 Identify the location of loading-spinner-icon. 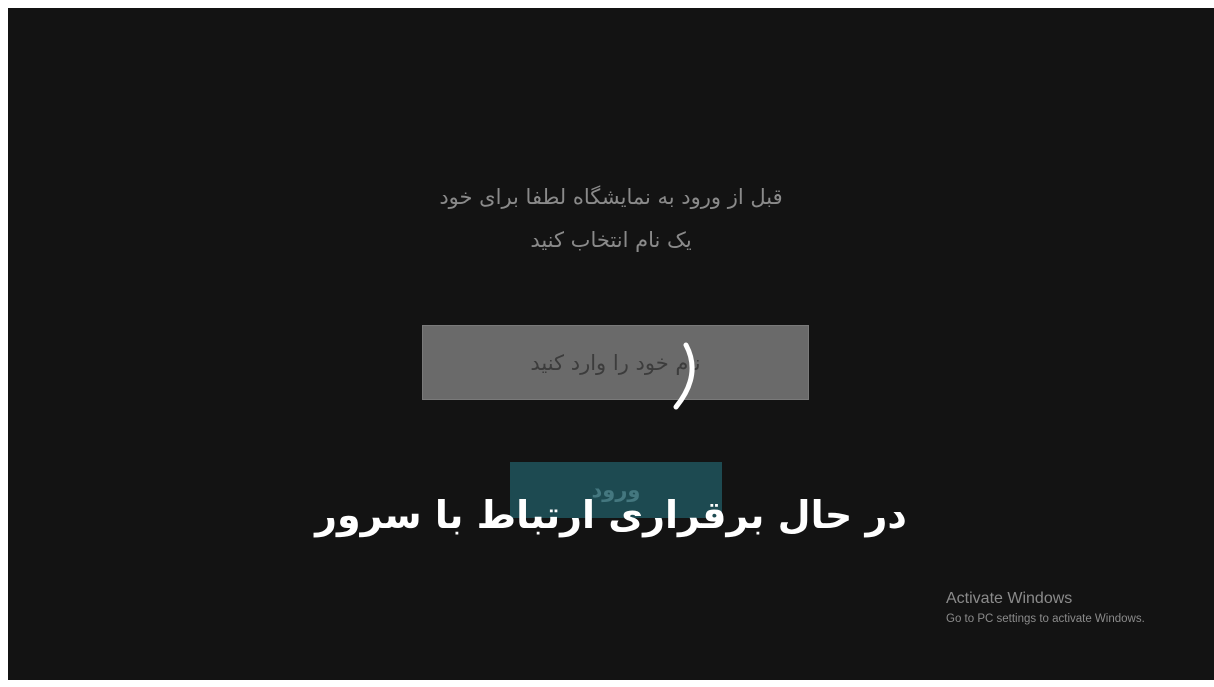
(684, 376).